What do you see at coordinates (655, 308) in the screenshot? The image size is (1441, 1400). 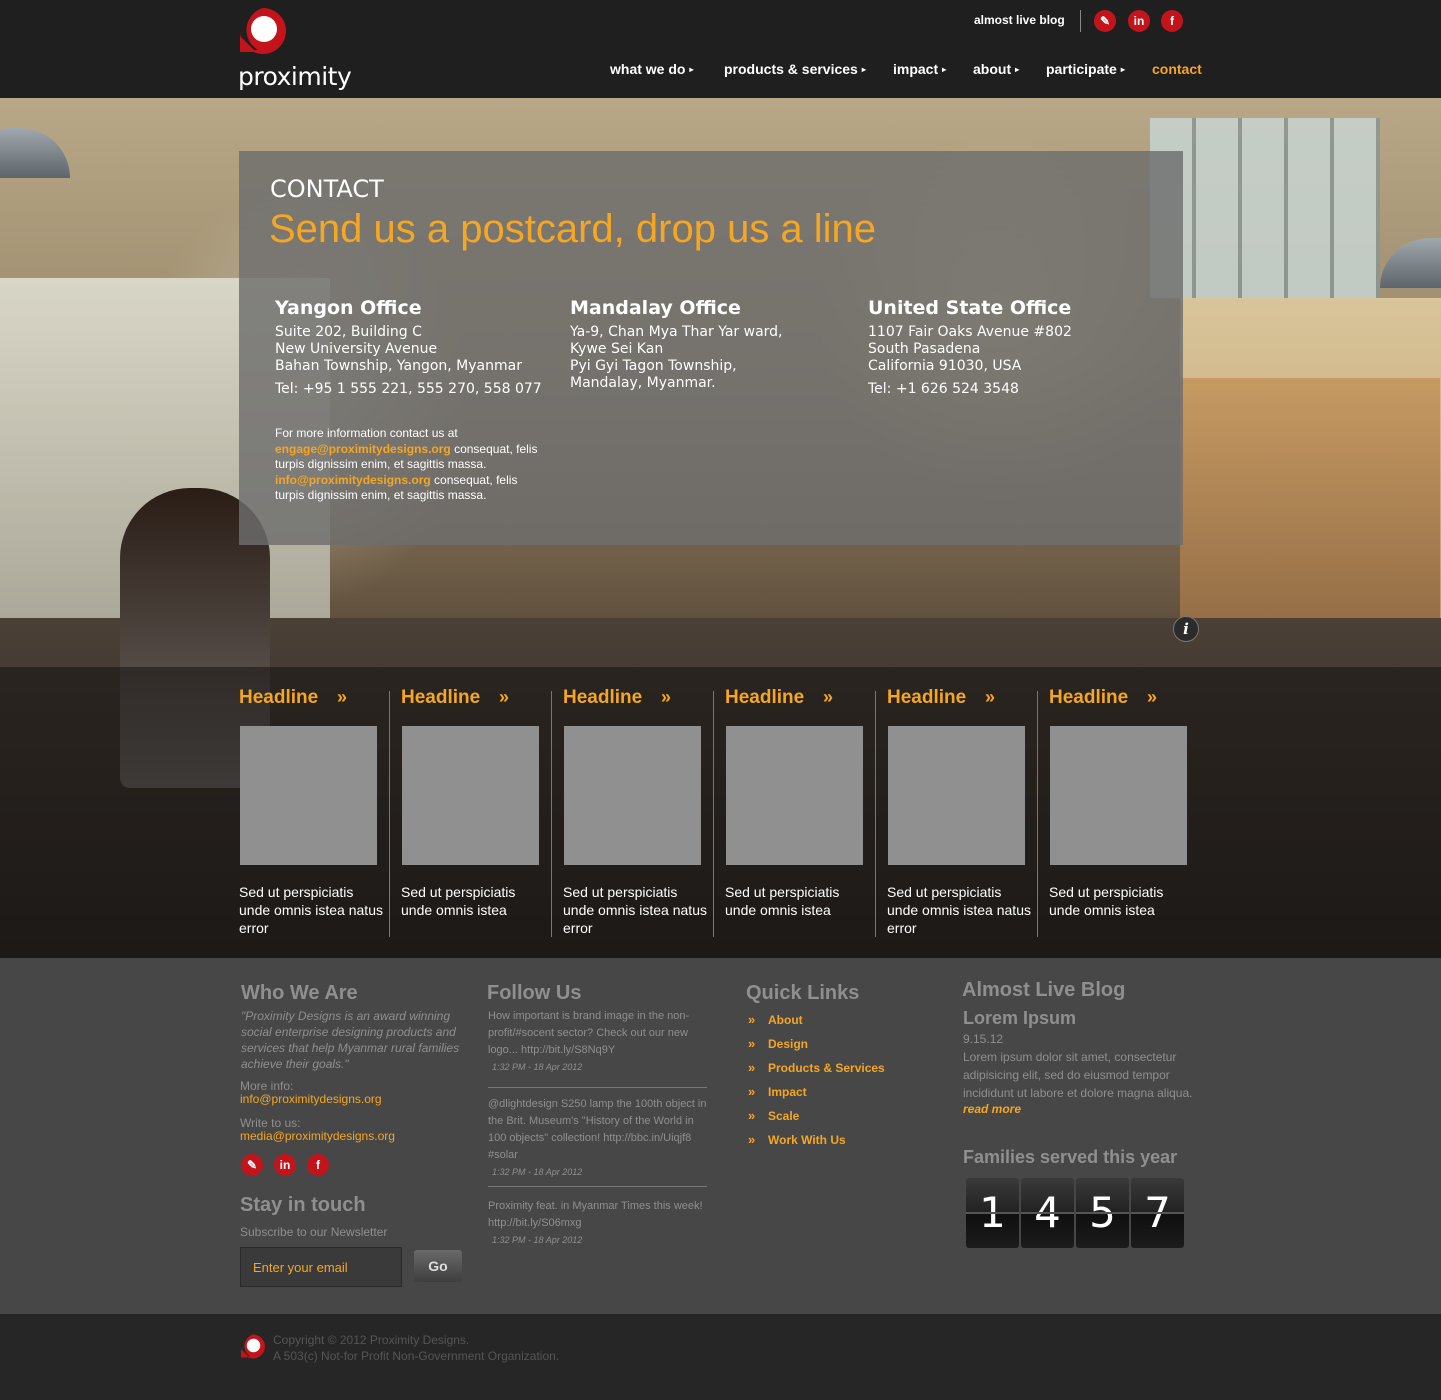 I see `office-name: Mandalay Office` at bounding box center [655, 308].